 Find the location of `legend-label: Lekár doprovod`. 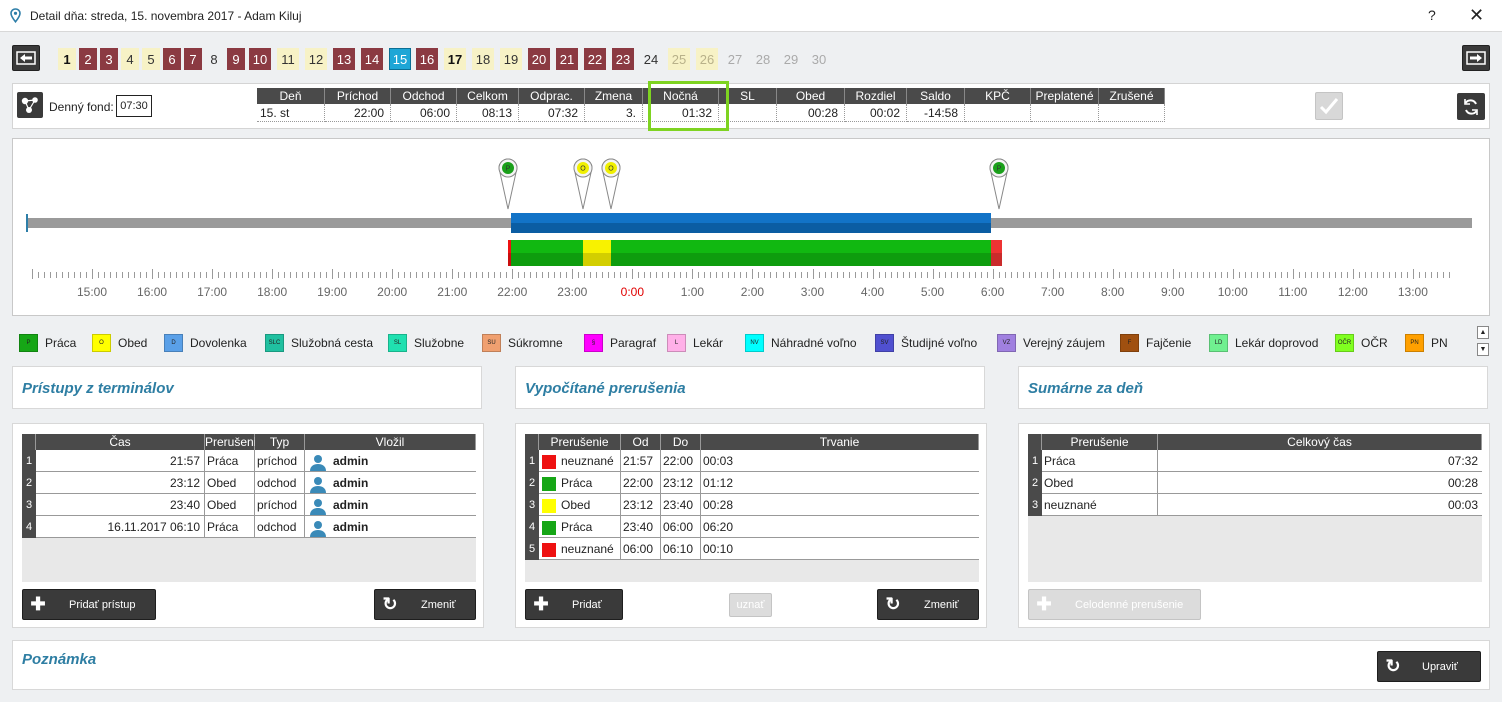

legend-label: Lekár doprovod is located at coordinates (1277, 343).